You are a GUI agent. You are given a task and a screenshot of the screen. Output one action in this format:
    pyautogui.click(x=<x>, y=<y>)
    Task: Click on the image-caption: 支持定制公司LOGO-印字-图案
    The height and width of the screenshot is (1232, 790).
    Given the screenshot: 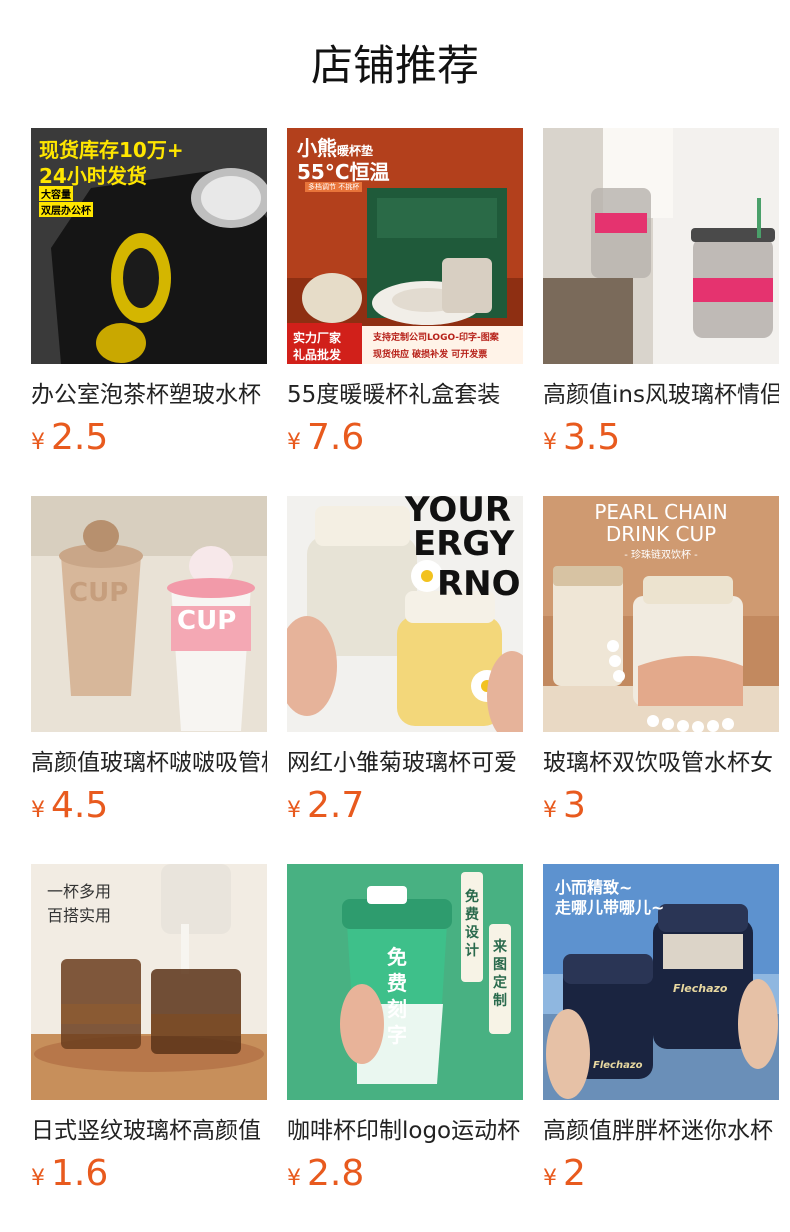 What is the action you would take?
    pyautogui.click(x=436, y=338)
    